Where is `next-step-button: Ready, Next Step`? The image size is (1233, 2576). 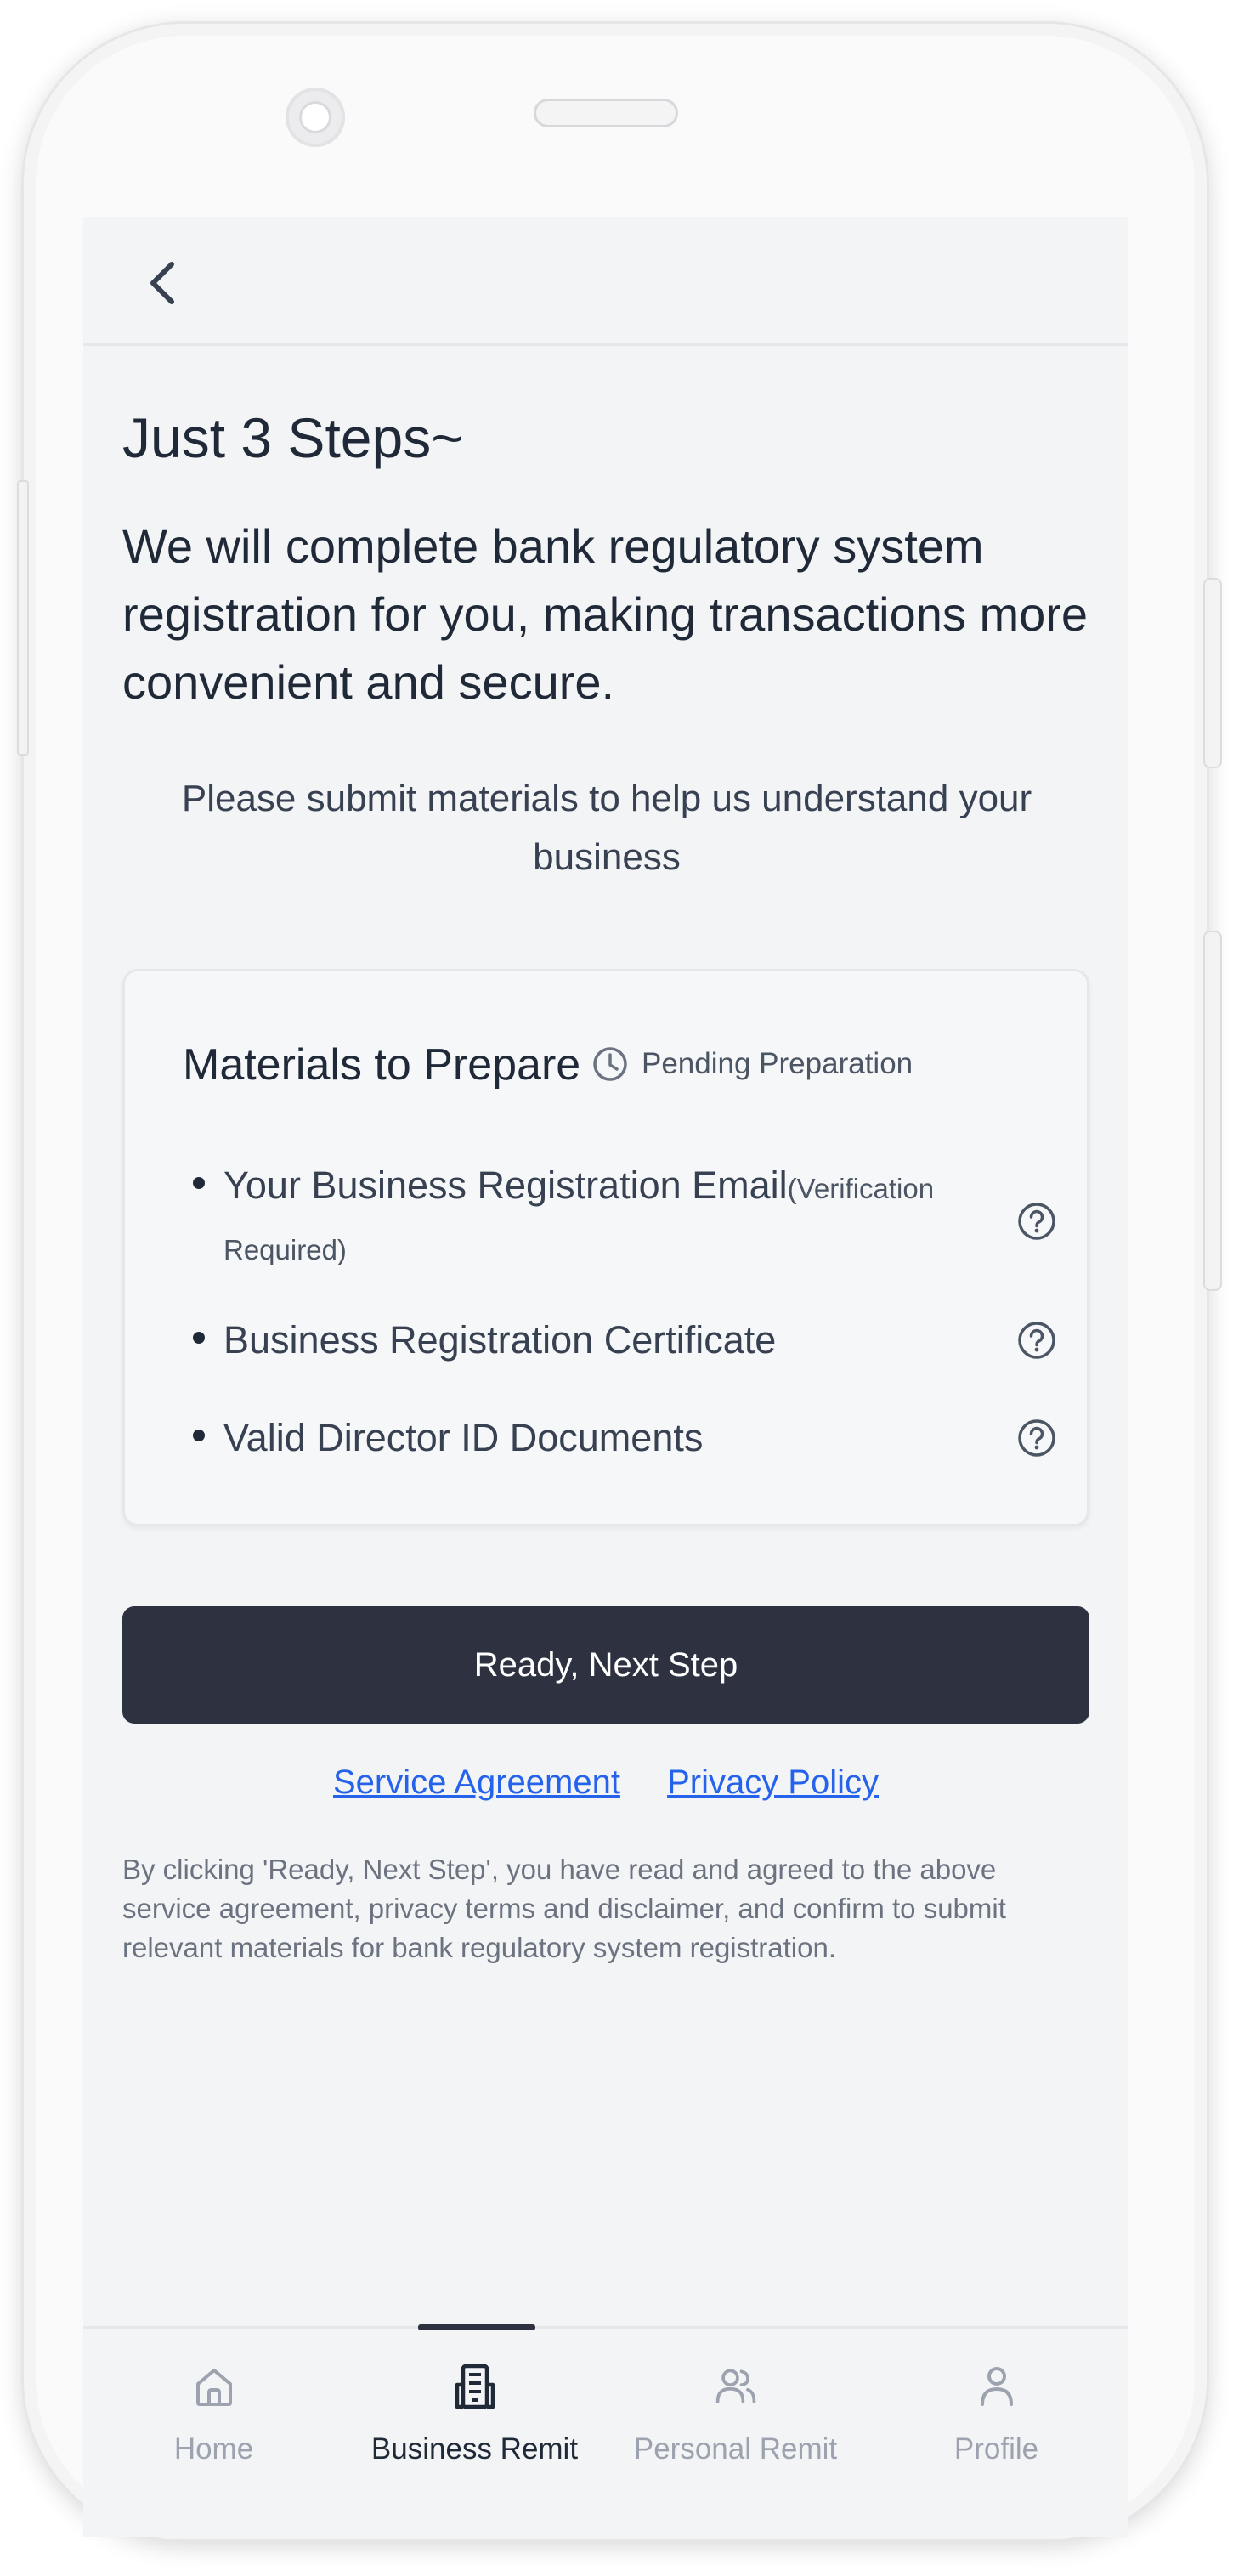 next-step-button: Ready, Next Step is located at coordinates (605, 1665).